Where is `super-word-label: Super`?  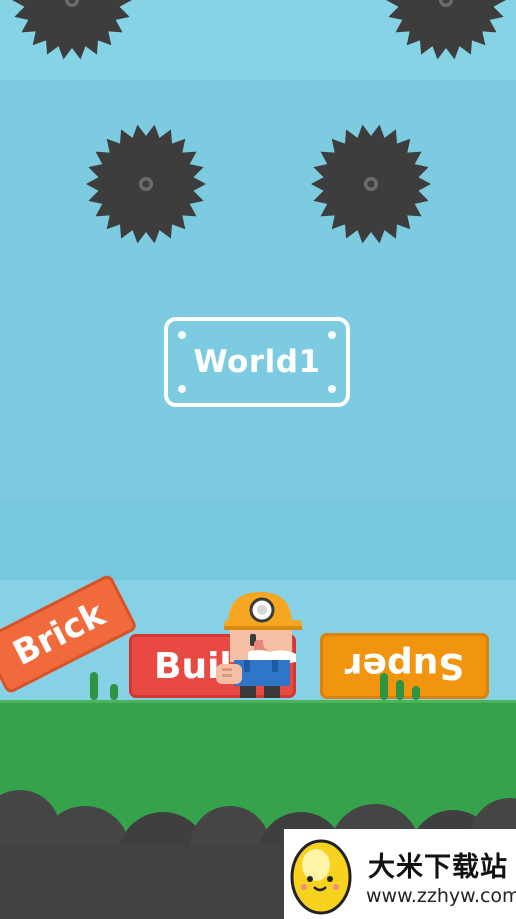 super-word-label: Super is located at coordinates (404, 666).